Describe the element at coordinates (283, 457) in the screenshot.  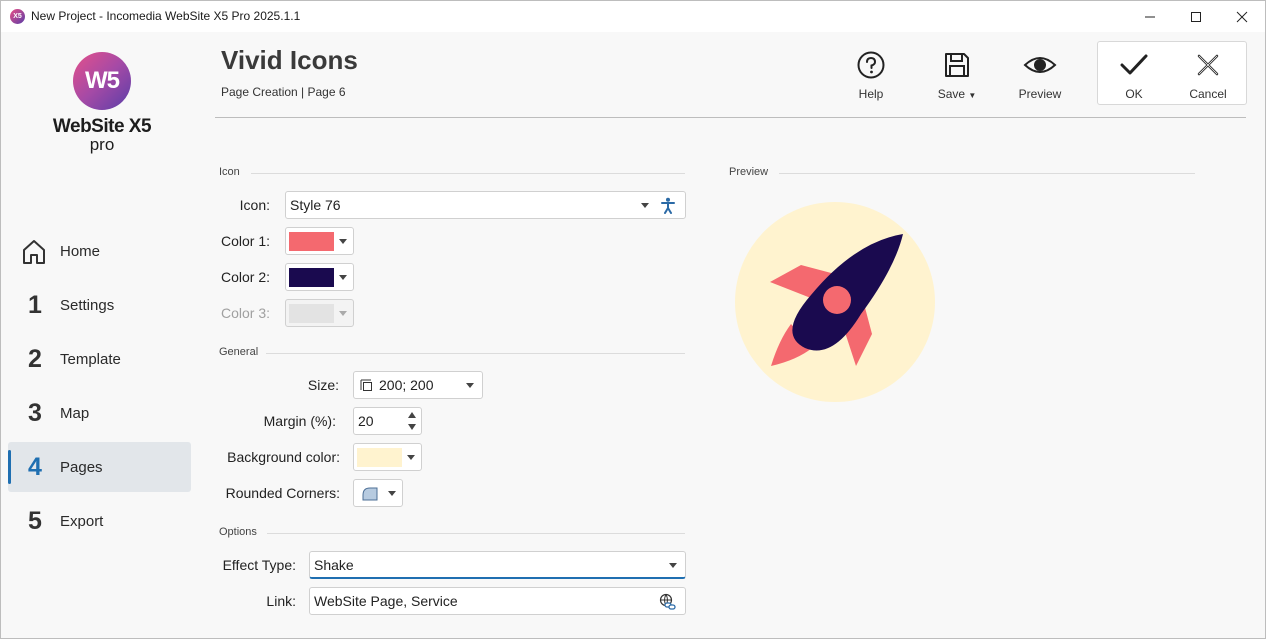
I see `background-color-label: Background color:` at that location.